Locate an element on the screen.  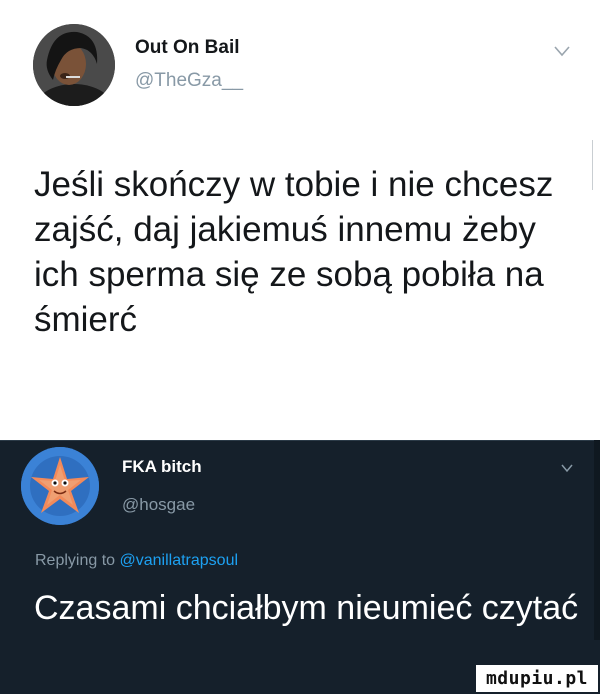
user-handle: @hosgae is located at coordinates (158, 505).